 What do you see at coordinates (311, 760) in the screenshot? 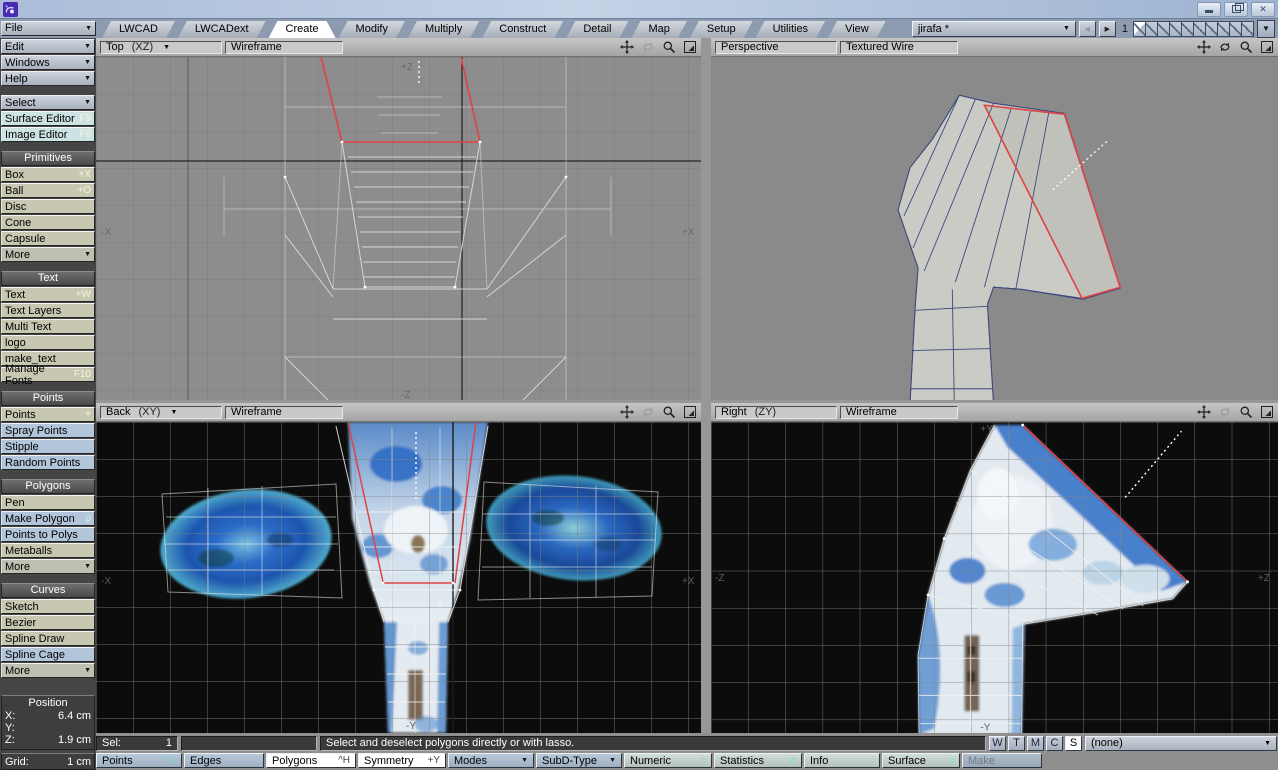
I see `toolbar-polygons-button: Polygons ^H` at bounding box center [311, 760].